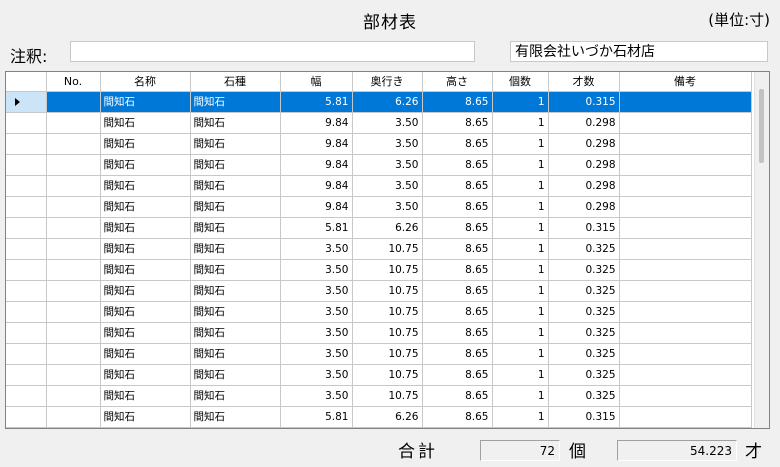 Image resolution: width=780 pixels, height=467 pixels. What do you see at coordinates (387, 228) in the screenshot?
I see `cell-depth: 6.26` at bounding box center [387, 228].